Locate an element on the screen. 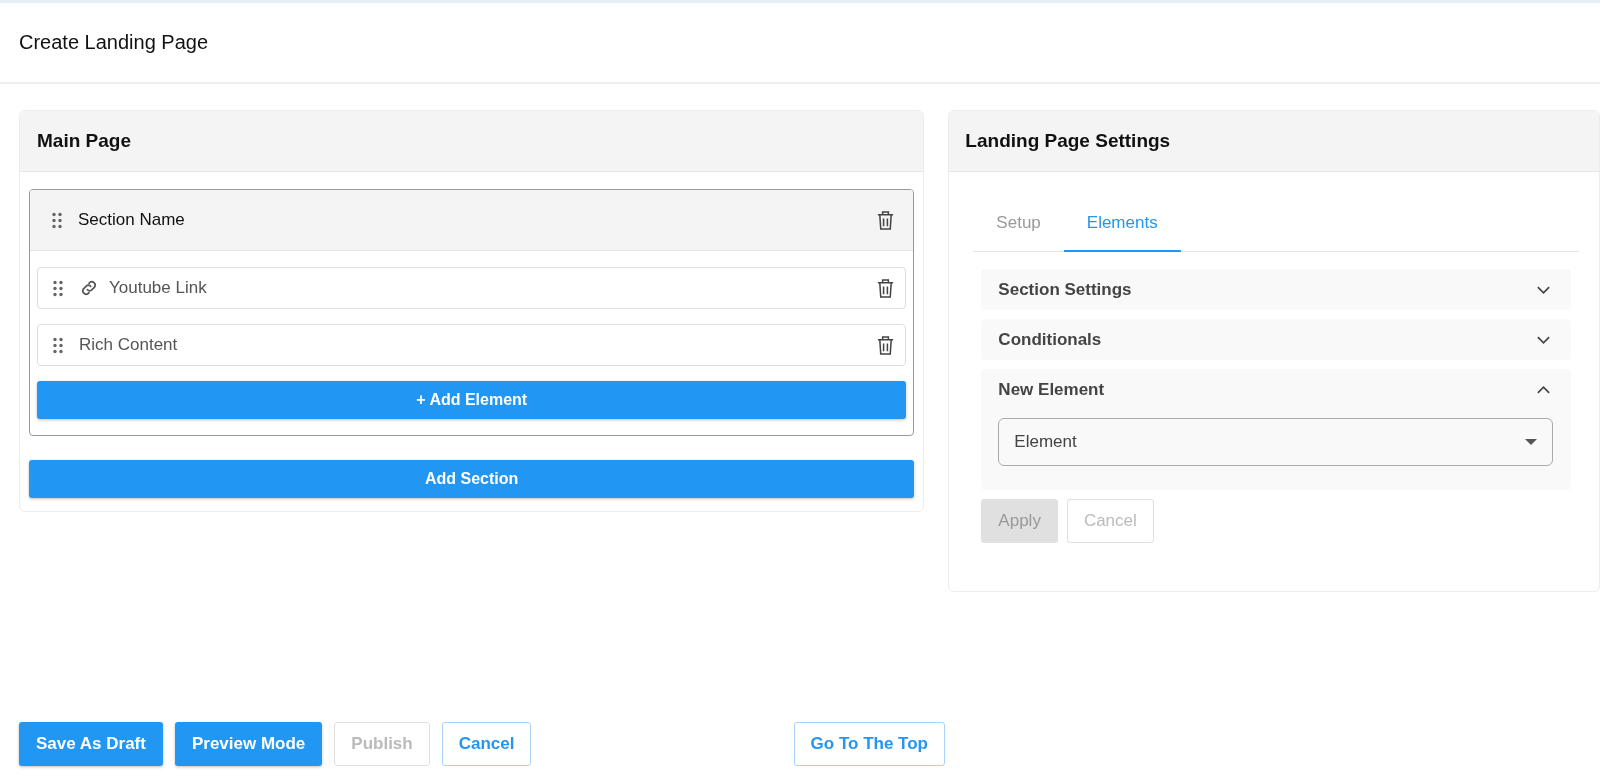  accordion-title: Conditionals is located at coordinates (1050, 339).